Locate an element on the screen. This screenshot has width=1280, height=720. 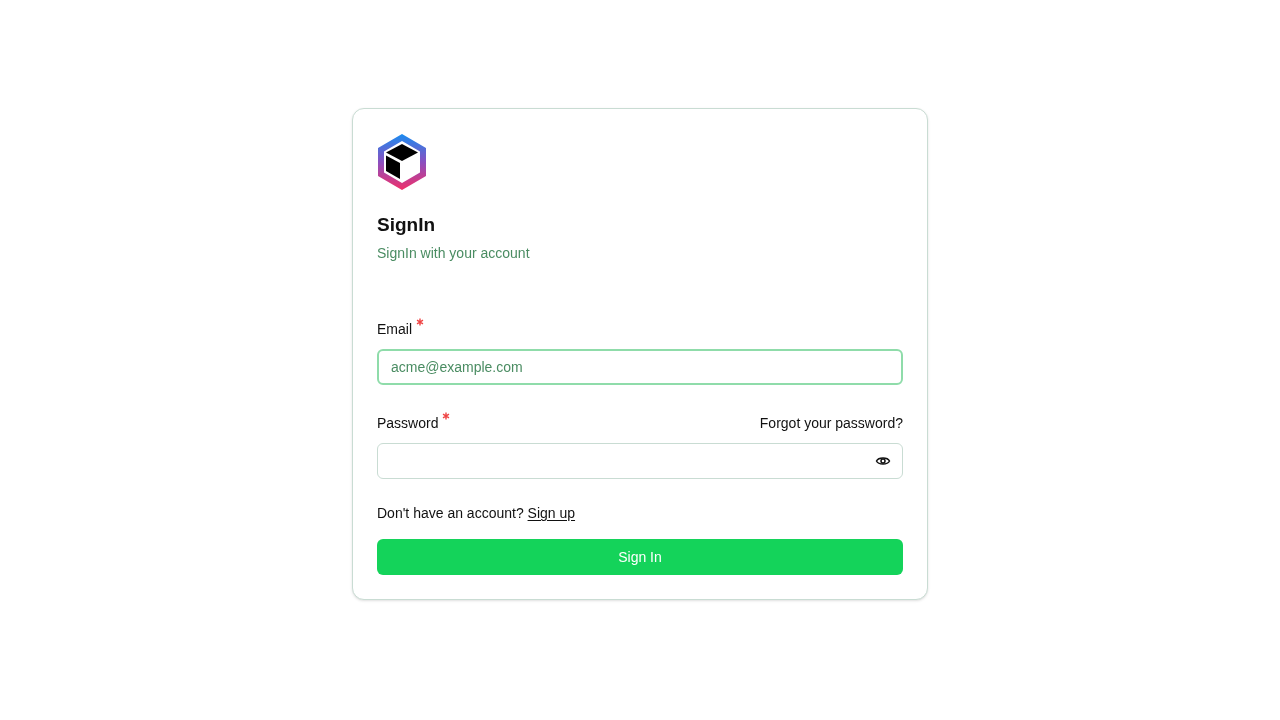
field-label: Email is located at coordinates (394, 329).